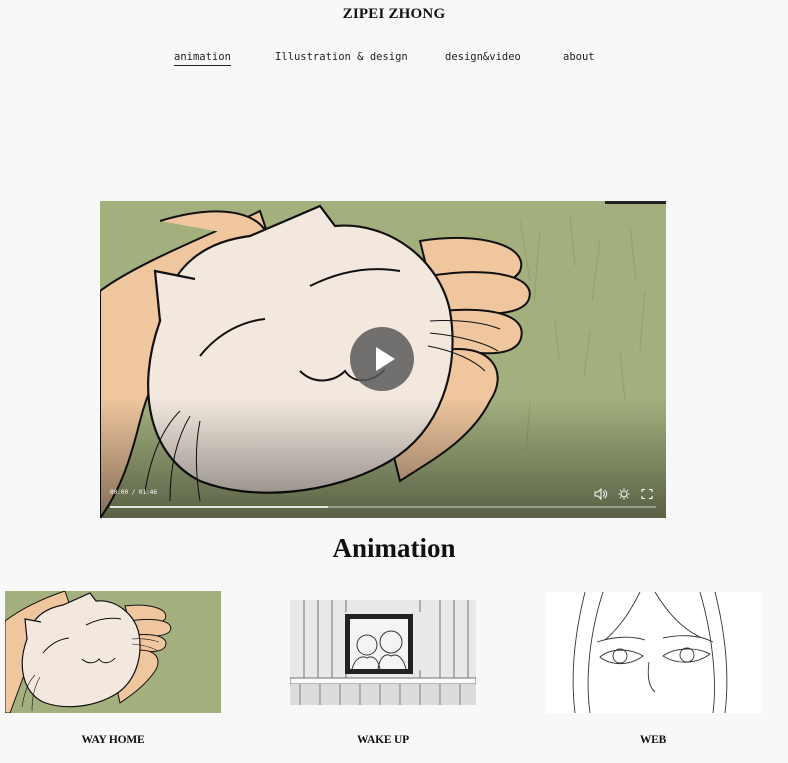 This screenshot has height=763, width=788. What do you see at coordinates (341, 57) in the screenshot?
I see `nav-item-illustration-design: Illustration & design` at bounding box center [341, 57].